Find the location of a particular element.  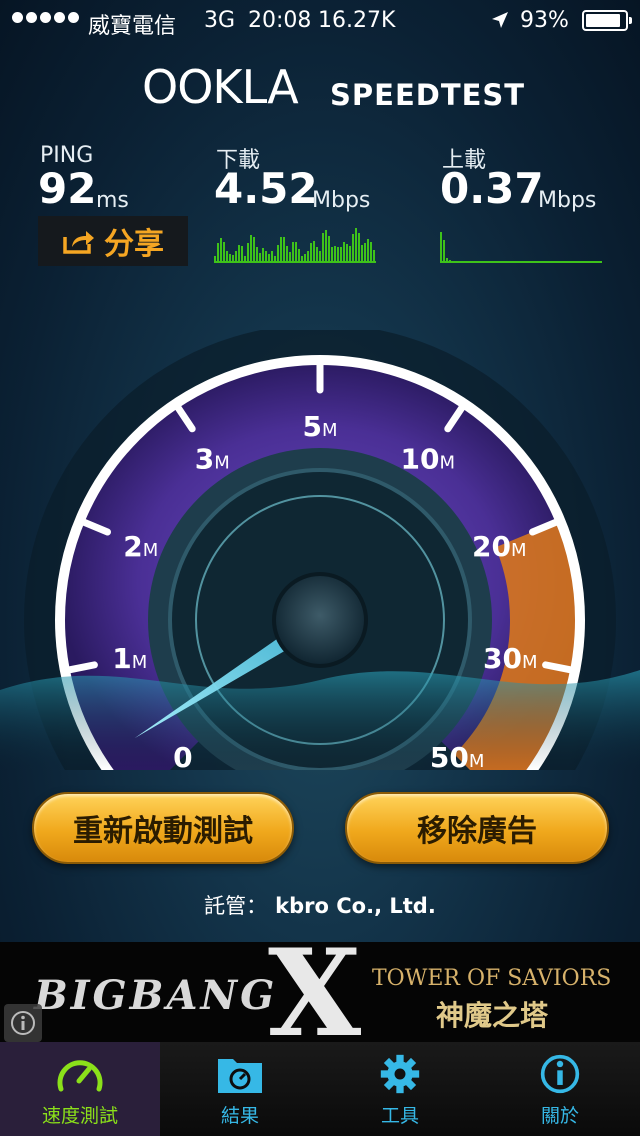

share-button: 分享 is located at coordinates (113, 241).